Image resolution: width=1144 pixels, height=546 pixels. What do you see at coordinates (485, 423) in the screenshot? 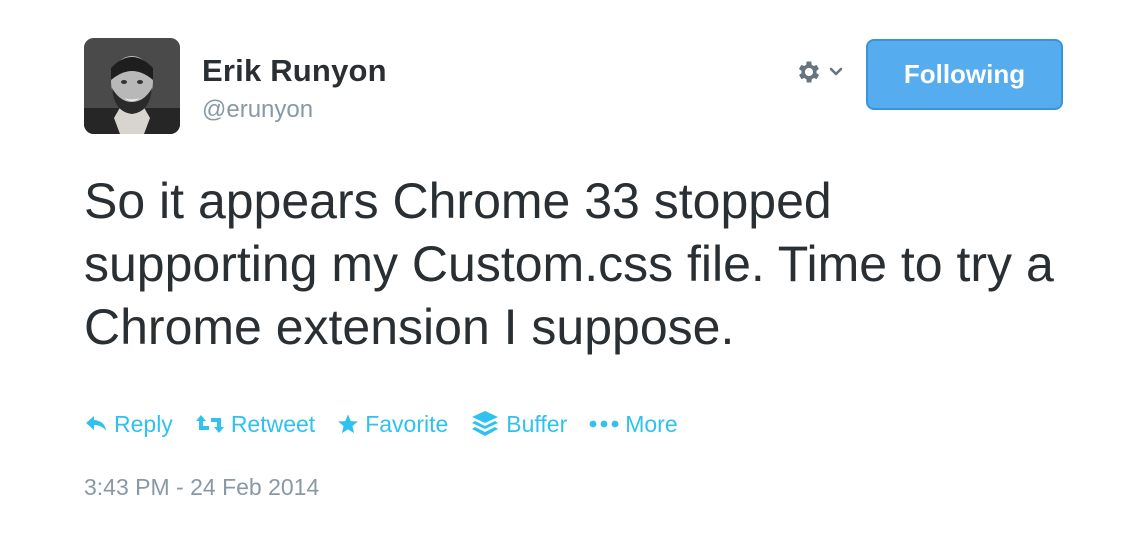
I see `buffer-icon` at bounding box center [485, 423].